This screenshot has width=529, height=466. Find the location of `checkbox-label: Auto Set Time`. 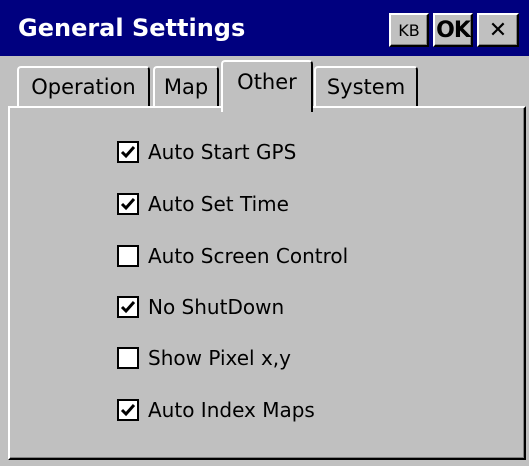

checkbox-label: Auto Set Time is located at coordinates (218, 204).